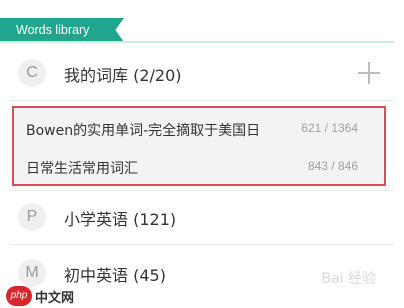 Image resolution: width=404 pixels, height=308 pixels. I want to click on phpcn-watermark: php 中文网, so click(40, 296).